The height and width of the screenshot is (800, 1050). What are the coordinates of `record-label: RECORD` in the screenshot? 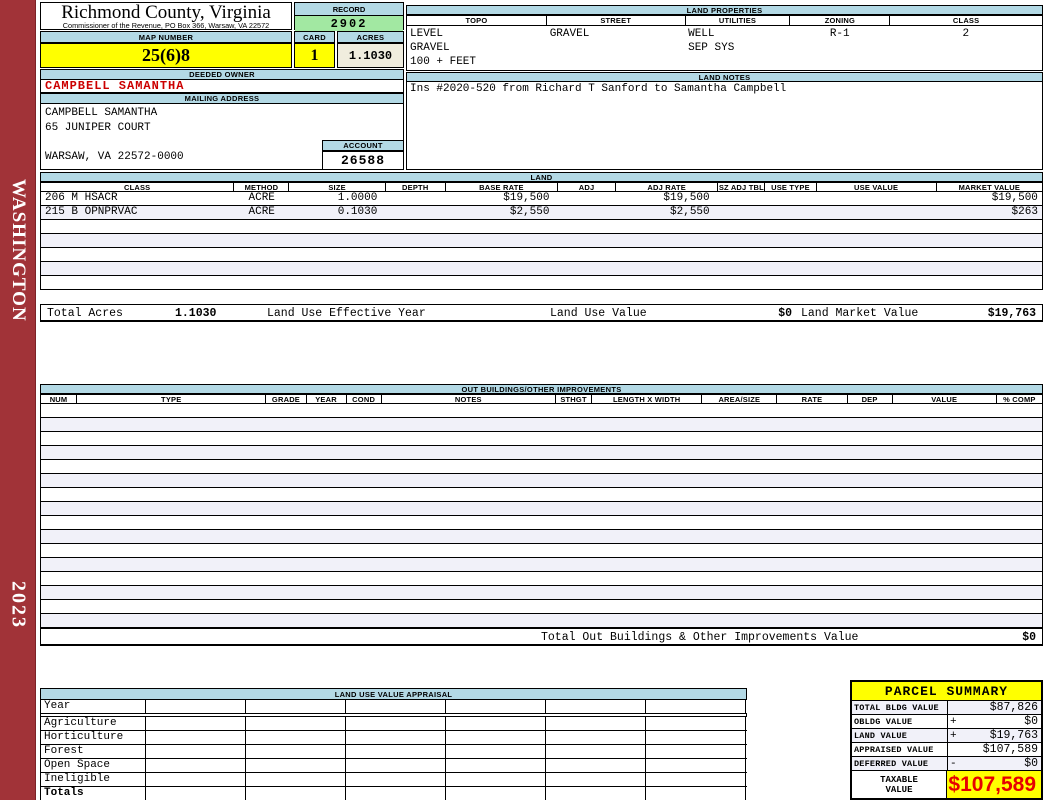 It's located at (349, 9).